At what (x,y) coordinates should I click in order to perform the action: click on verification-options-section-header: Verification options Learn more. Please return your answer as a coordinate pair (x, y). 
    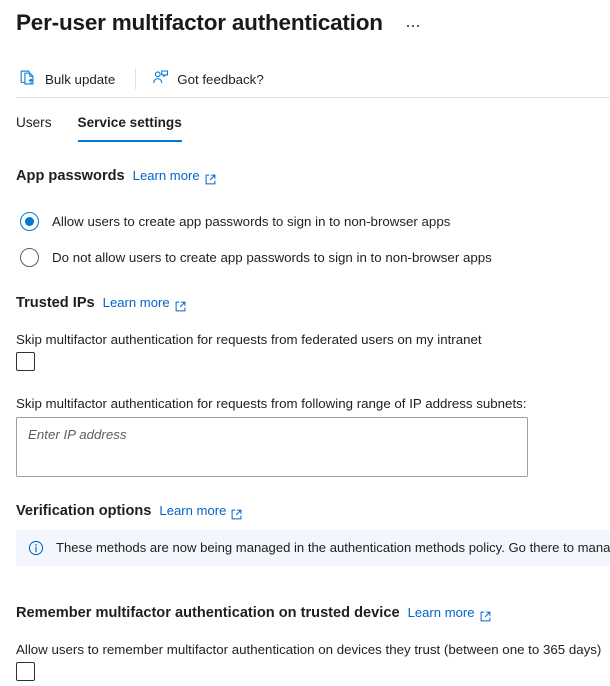
    Looking at the image, I should click on (129, 511).